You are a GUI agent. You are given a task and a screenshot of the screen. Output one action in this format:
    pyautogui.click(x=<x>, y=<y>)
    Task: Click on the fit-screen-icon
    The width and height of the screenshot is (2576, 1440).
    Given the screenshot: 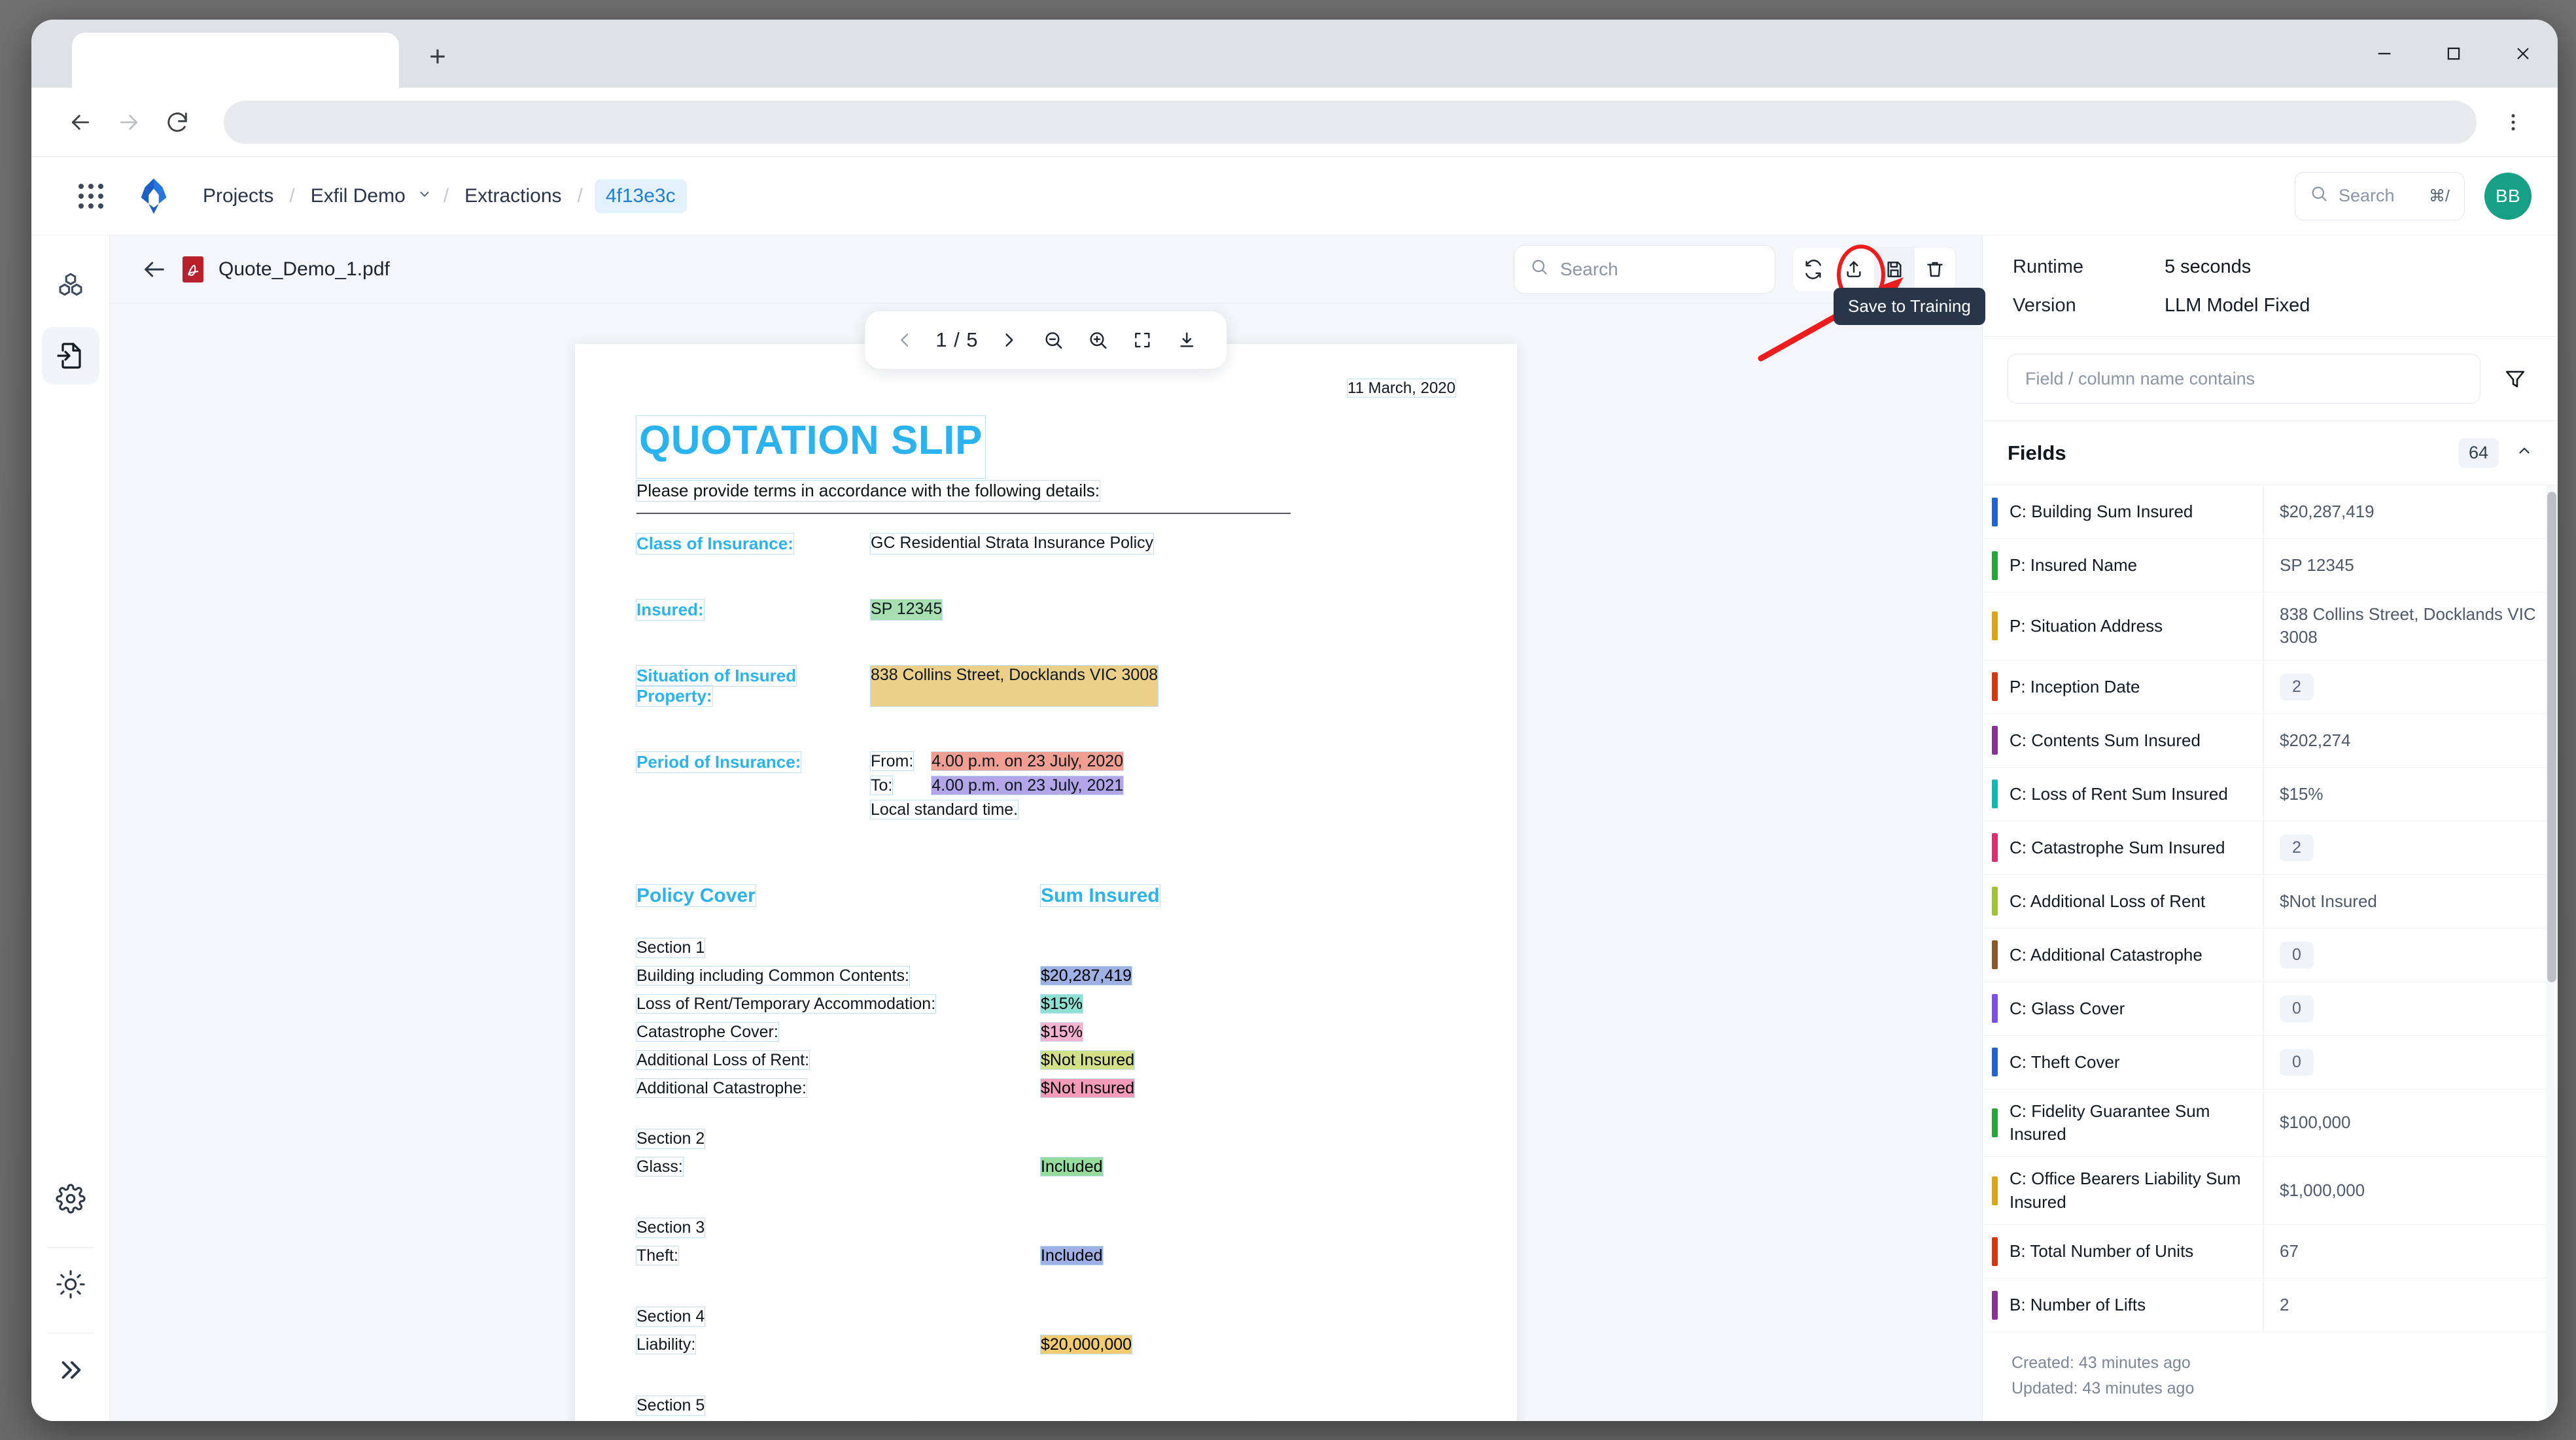 What is the action you would take?
    pyautogui.click(x=1143, y=340)
    